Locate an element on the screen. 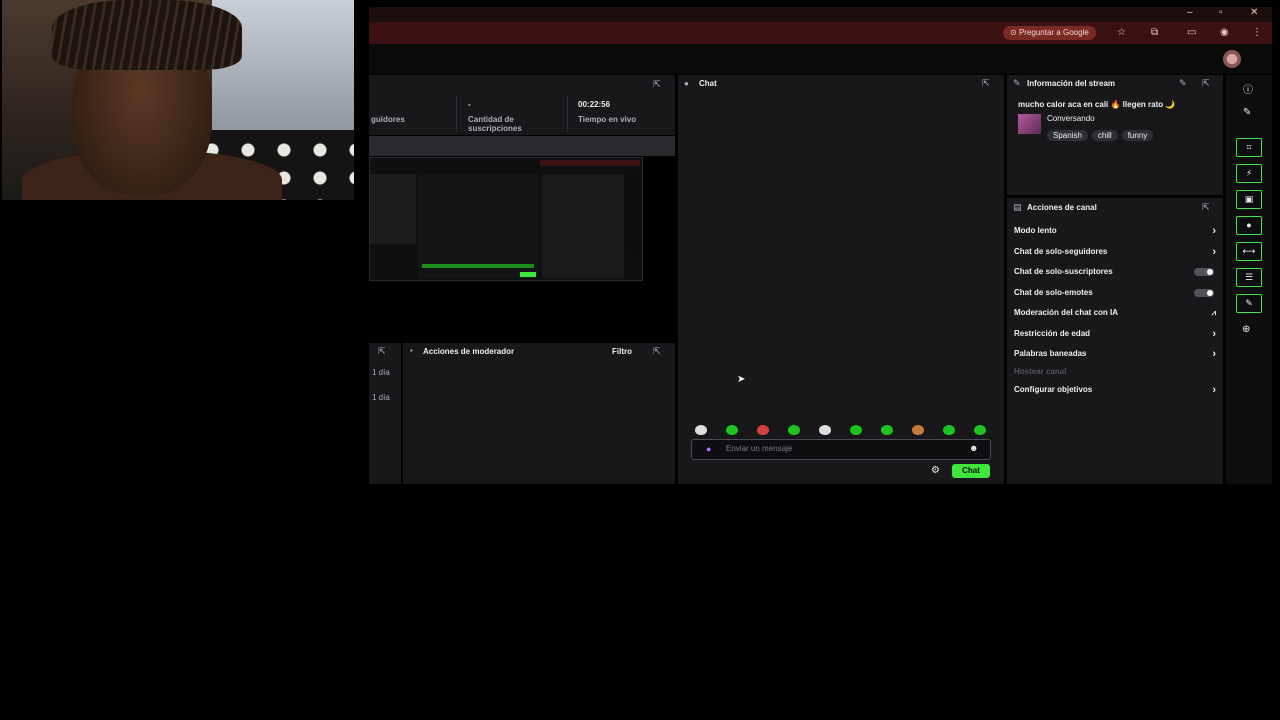 The width and height of the screenshot is (1280, 720). browser-titlebar: – ▫ ✕ is located at coordinates (820, 14).